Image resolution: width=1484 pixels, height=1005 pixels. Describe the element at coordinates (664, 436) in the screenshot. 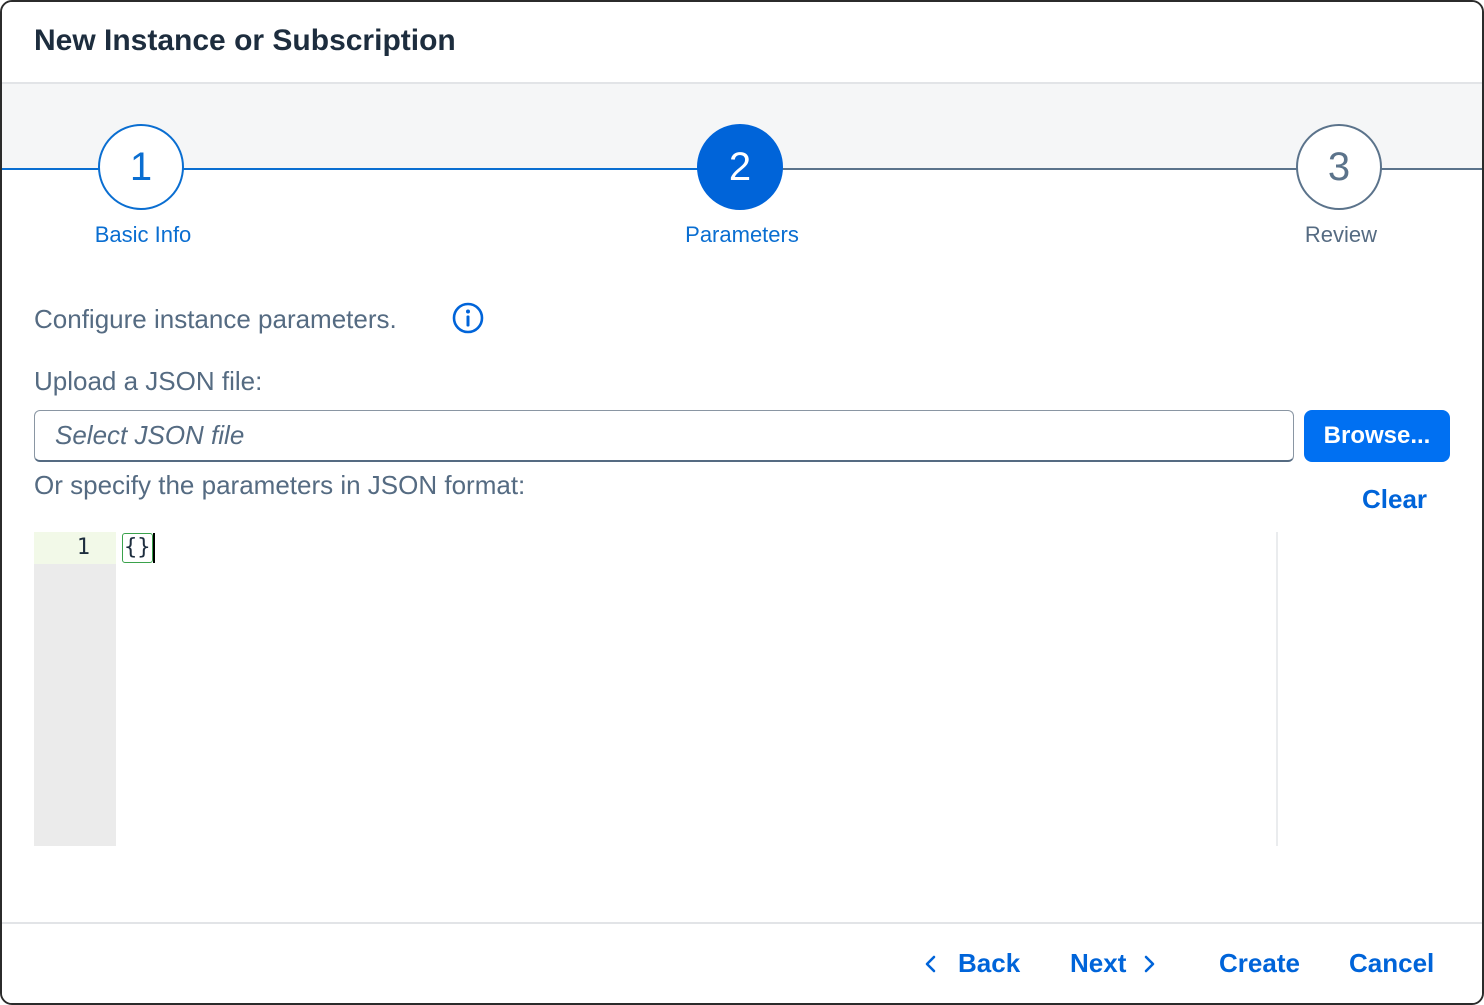

I see `json-file-input` at that location.